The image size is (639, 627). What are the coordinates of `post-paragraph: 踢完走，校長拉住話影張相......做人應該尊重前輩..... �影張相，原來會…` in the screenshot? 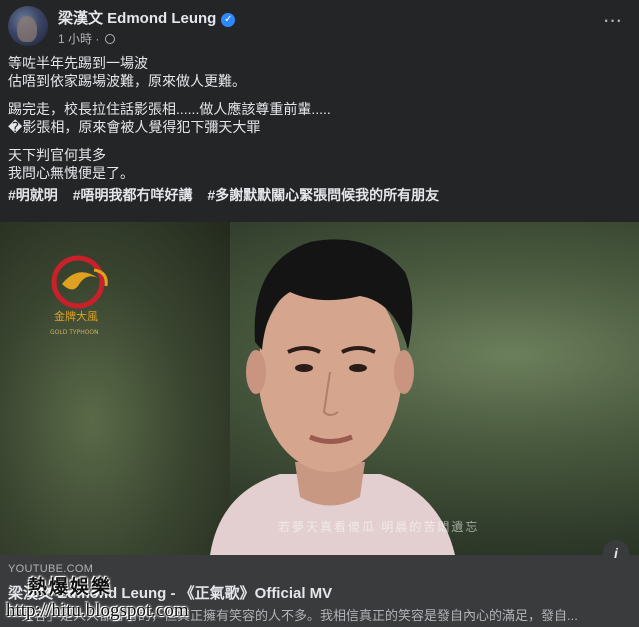 It's located at (318, 118).